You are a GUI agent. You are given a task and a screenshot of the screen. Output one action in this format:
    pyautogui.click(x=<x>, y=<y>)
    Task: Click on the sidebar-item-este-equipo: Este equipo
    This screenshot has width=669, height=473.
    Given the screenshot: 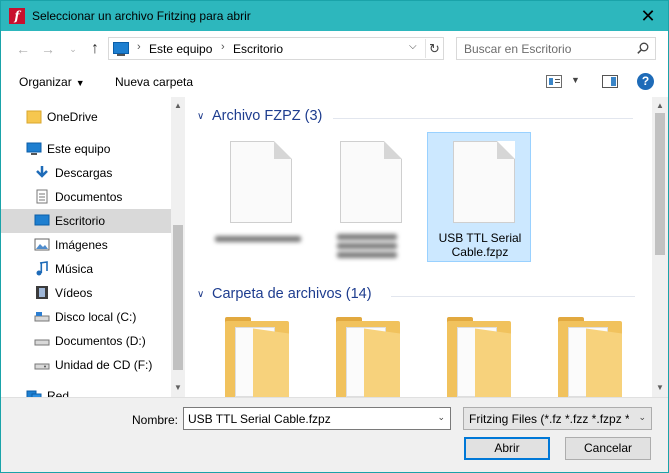 What is the action you would take?
    pyautogui.click(x=86, y=149)
    